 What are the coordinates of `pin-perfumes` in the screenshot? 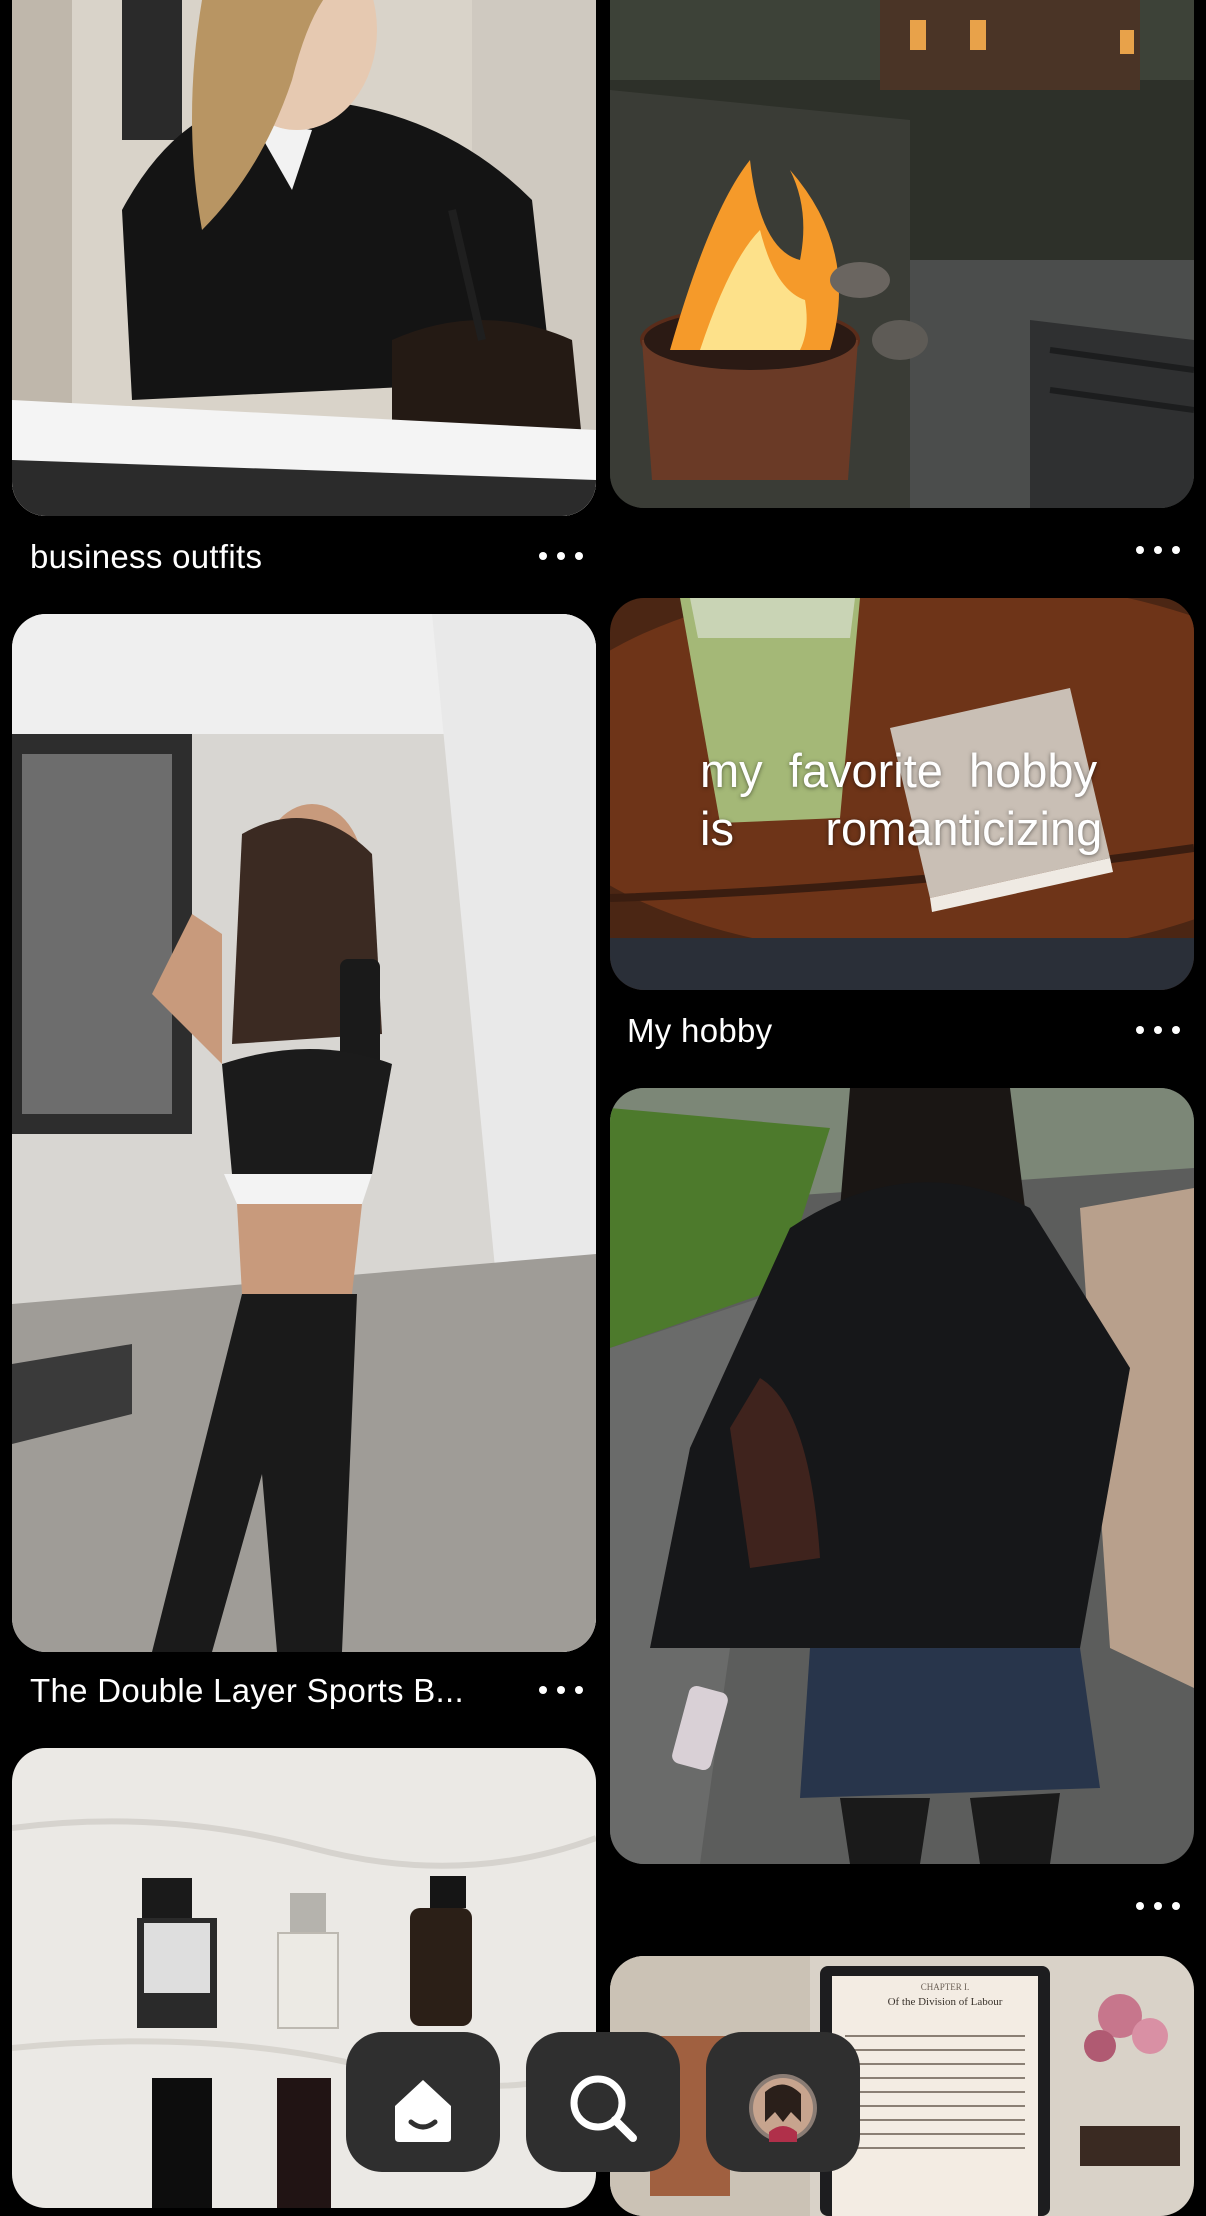 It's located at (304, 1978).